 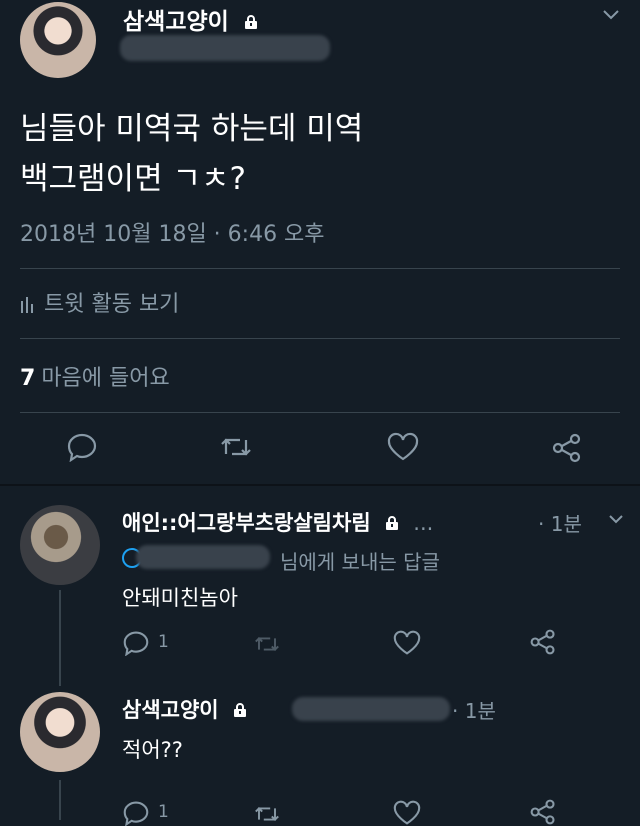 I want to click on author-name: 삼색고양이, so click(x=191, y=19).